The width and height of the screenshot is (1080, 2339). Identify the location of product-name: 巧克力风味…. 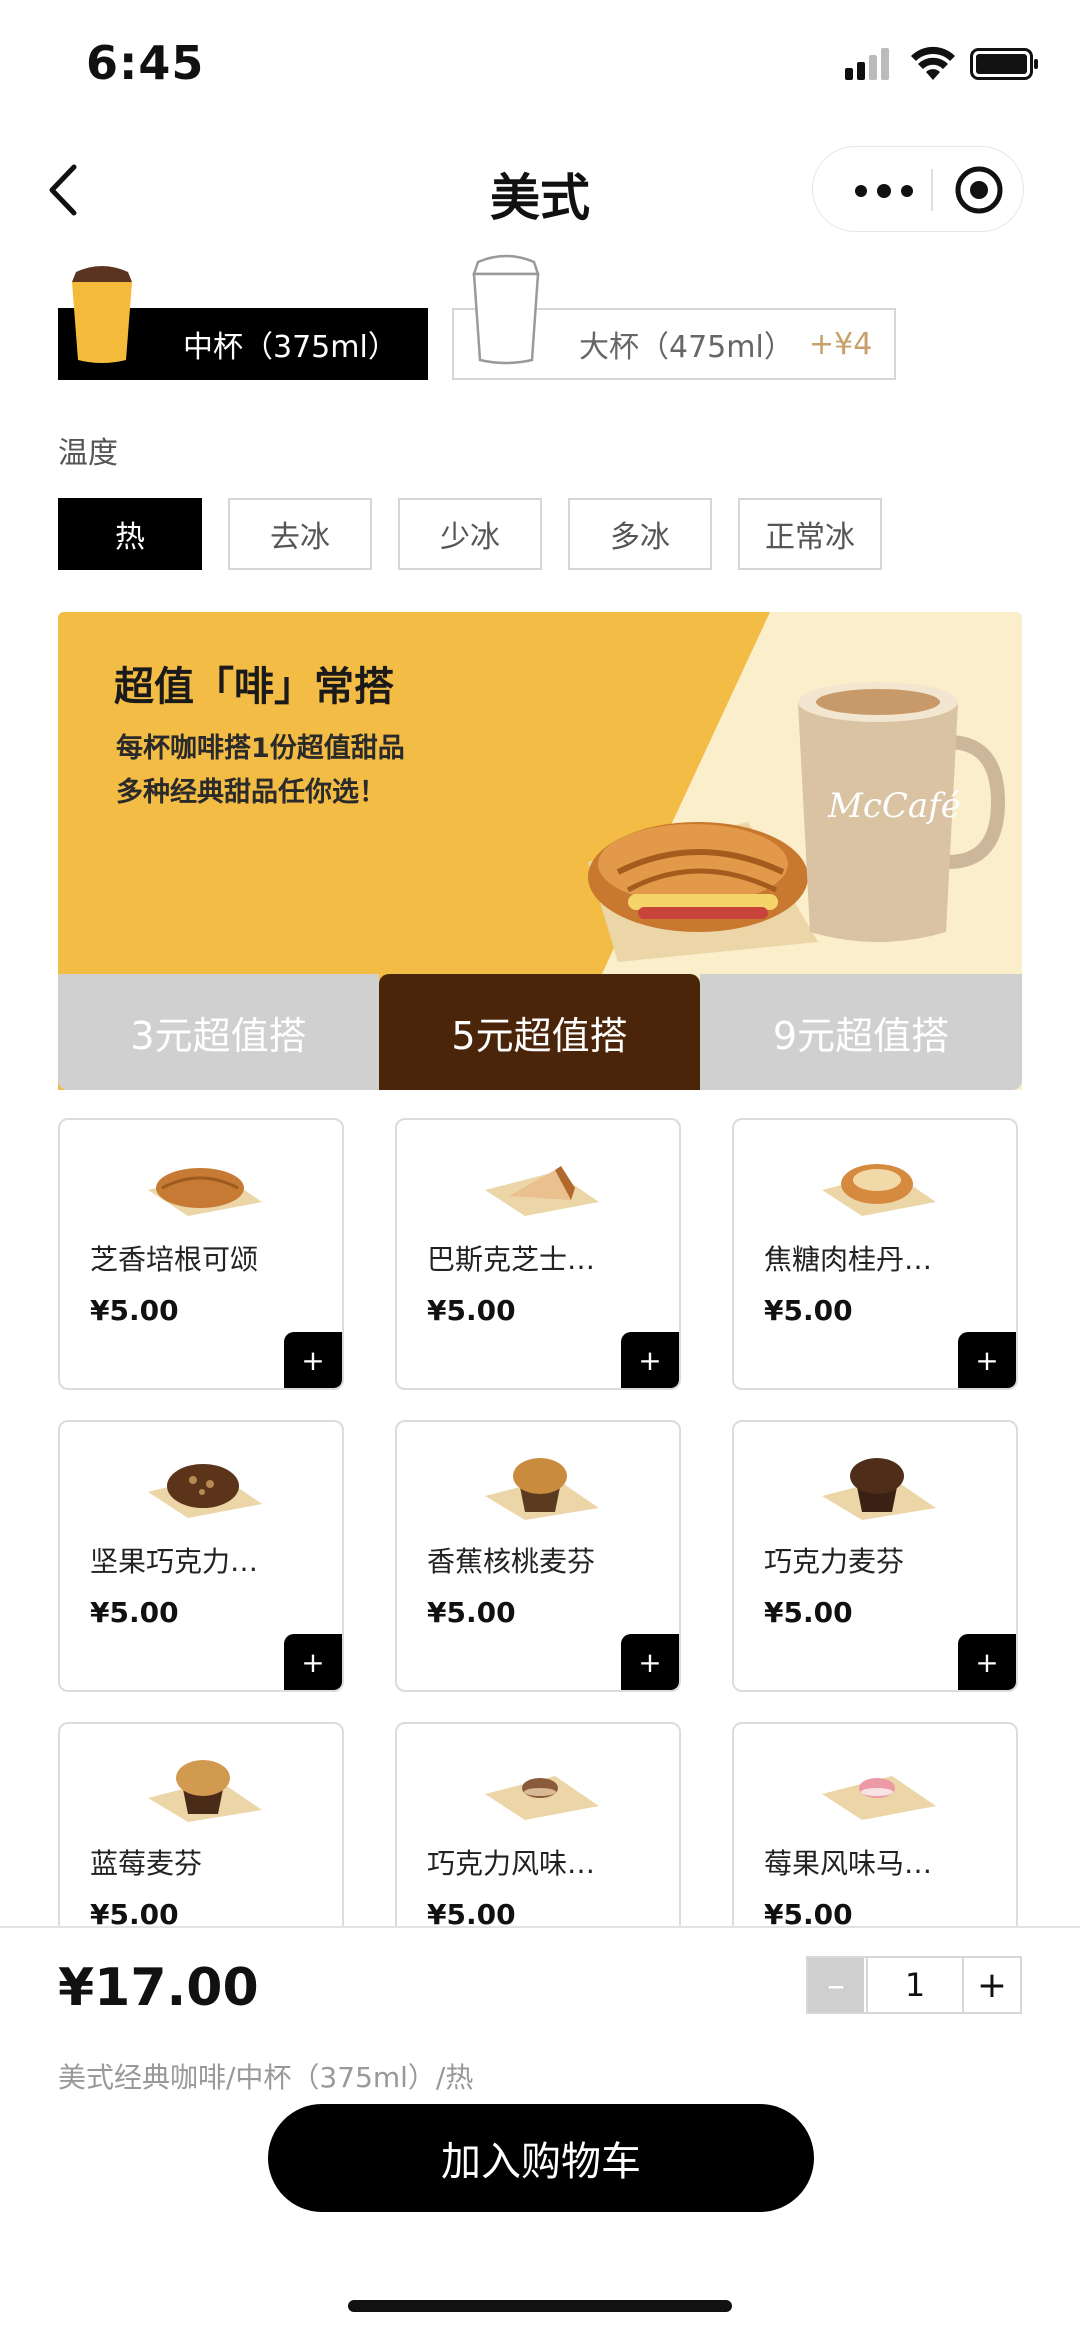
(511, 1863).